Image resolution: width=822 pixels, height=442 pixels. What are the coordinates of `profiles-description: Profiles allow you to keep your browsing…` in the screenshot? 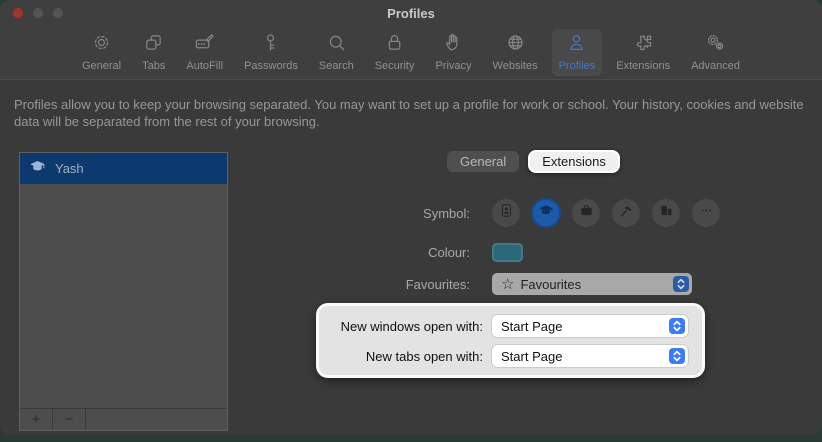 It's located at (409, 113).